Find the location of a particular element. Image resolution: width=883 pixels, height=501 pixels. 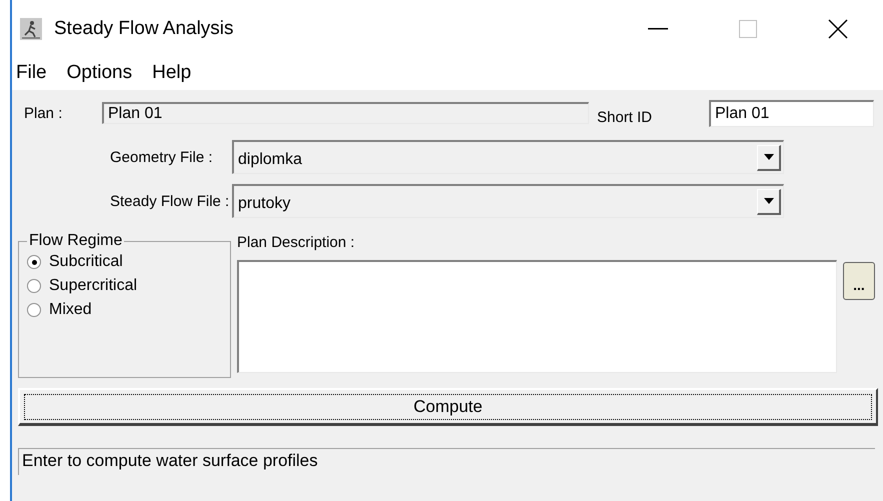

radio-option: Subcritical is located at coordinates (128, 262).